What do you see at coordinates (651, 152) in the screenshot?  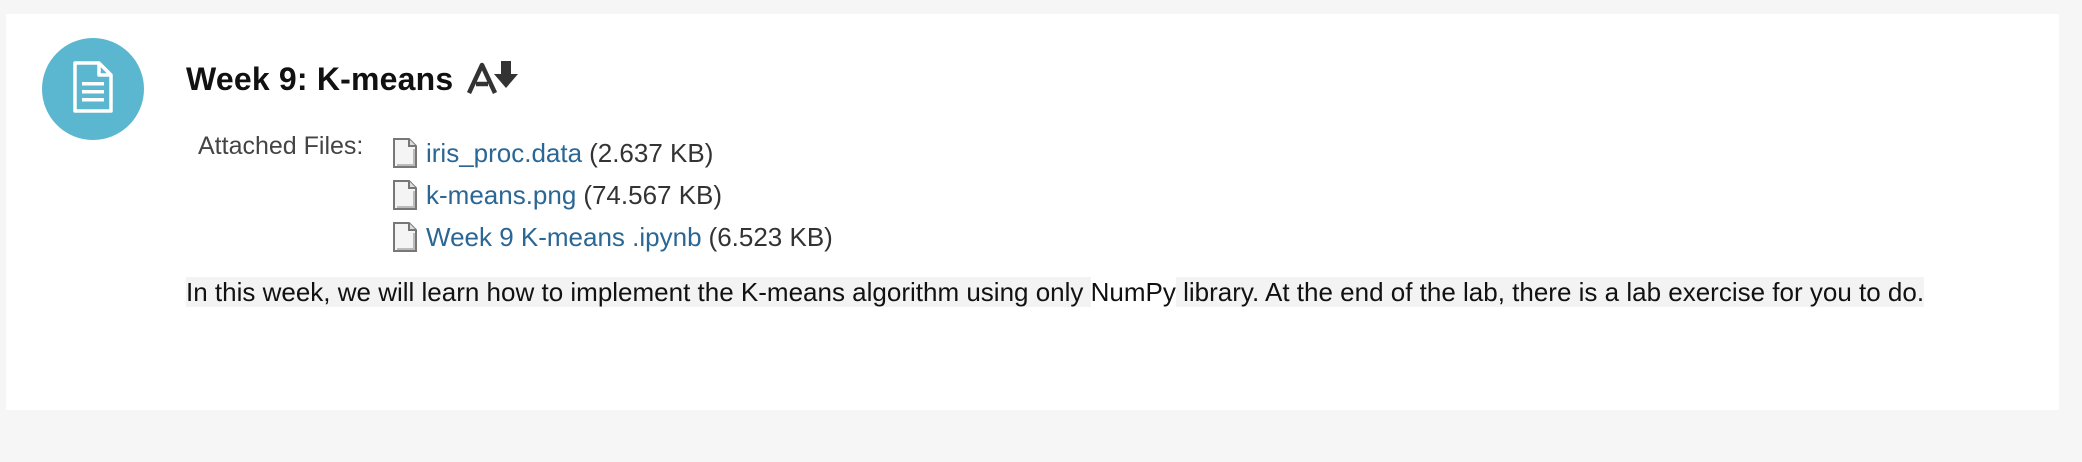 I see `file-size: (2.637 KB)` at bounding box center [651, 152].